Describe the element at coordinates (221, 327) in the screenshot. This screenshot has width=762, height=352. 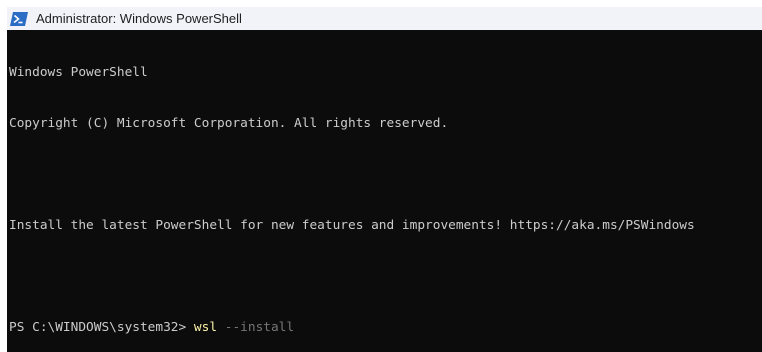
I see `command-space` at that location.